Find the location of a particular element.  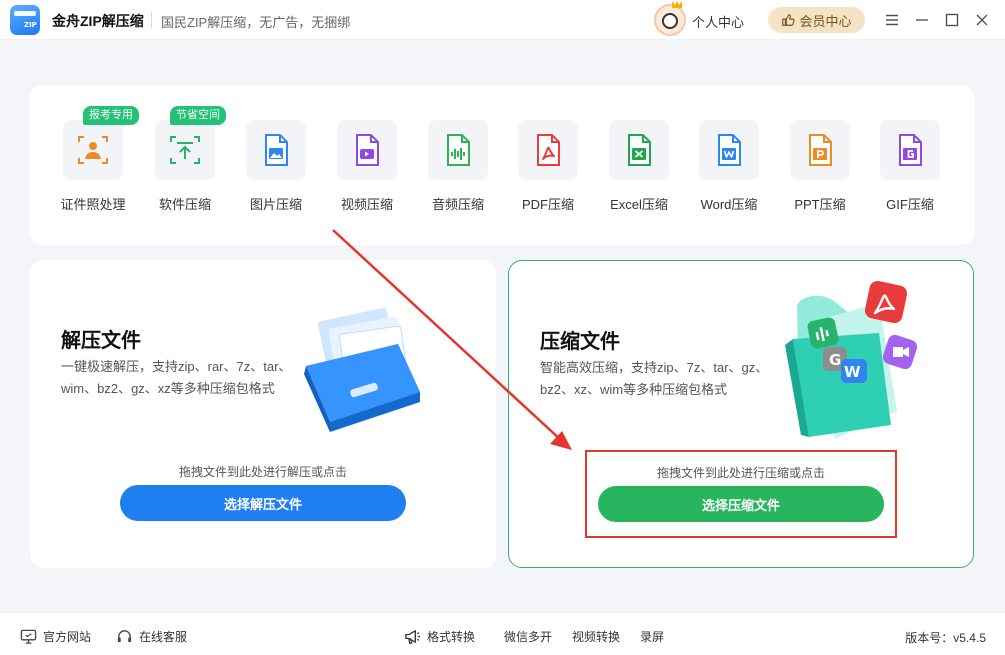

version-label: 版本号：v5.4.5 is located at coordinates (945, 638).